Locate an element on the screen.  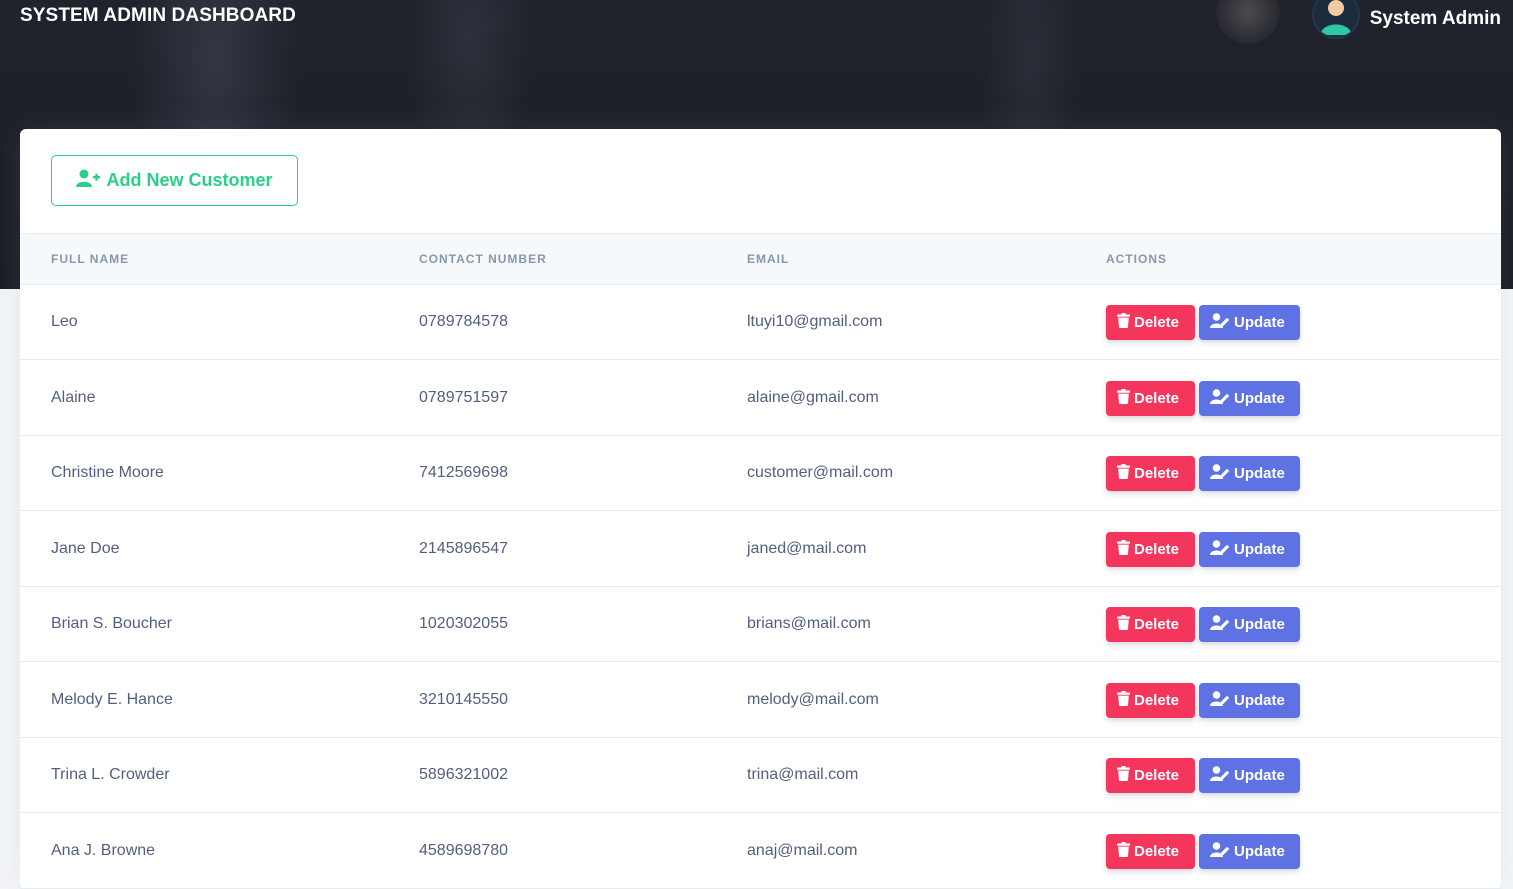
column-header-email: EMAIL is located at coordinates (768, 259).